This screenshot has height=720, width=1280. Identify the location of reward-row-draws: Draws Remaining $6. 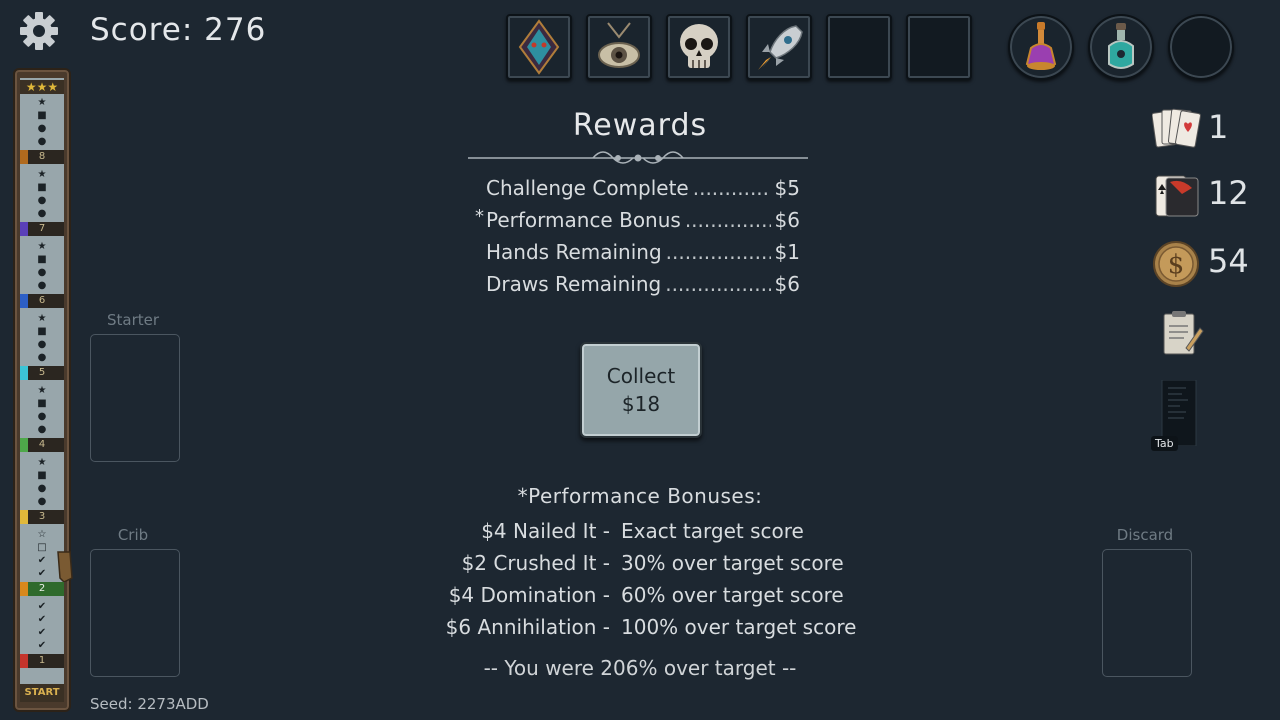
(643, 286).